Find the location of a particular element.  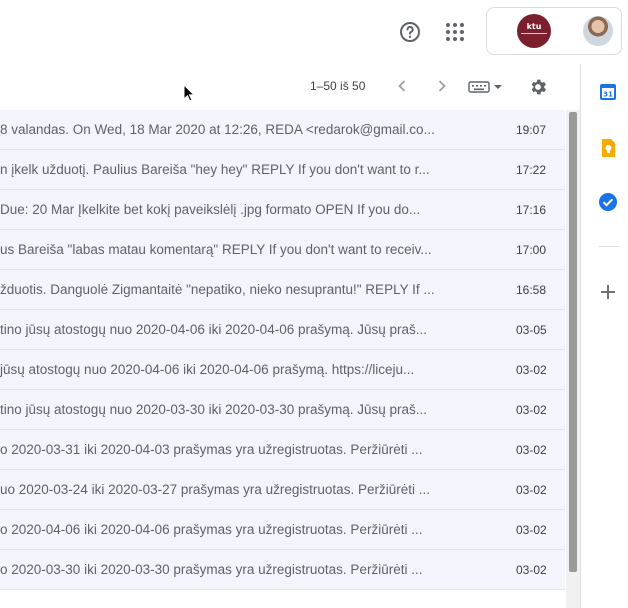

svg-text: 31 is located at coordinates (608, 95).